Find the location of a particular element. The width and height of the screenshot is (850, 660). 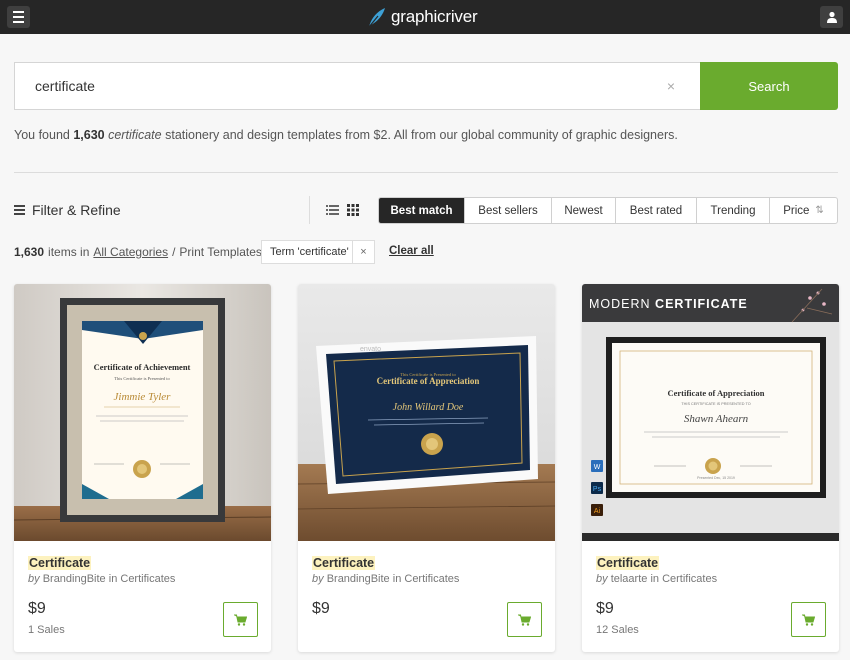

user-icon is located at coordinates (831, 17).